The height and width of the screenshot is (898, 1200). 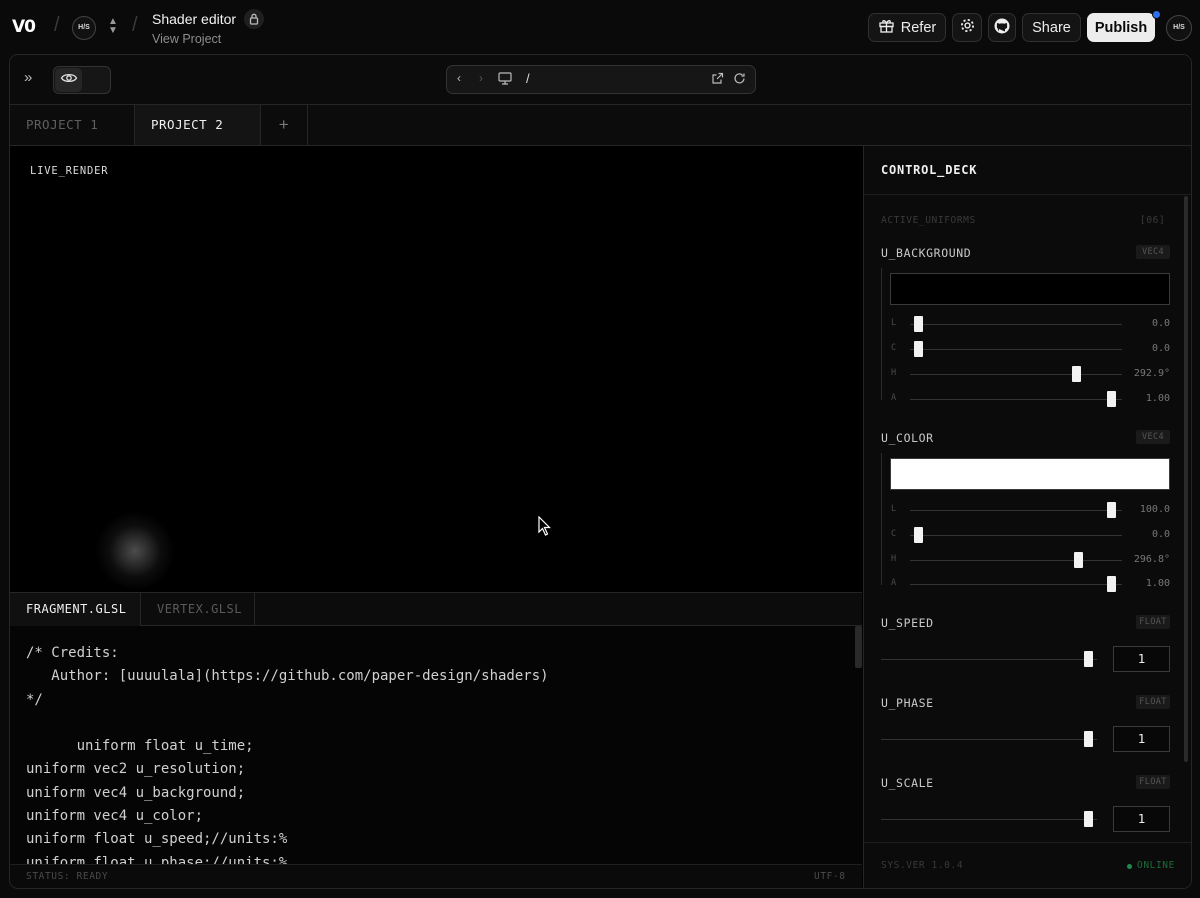 What do you see at coordinates (84, 28) in the screenshot?
I see `team-avatar: H/S` at bounding box center [84, 28].